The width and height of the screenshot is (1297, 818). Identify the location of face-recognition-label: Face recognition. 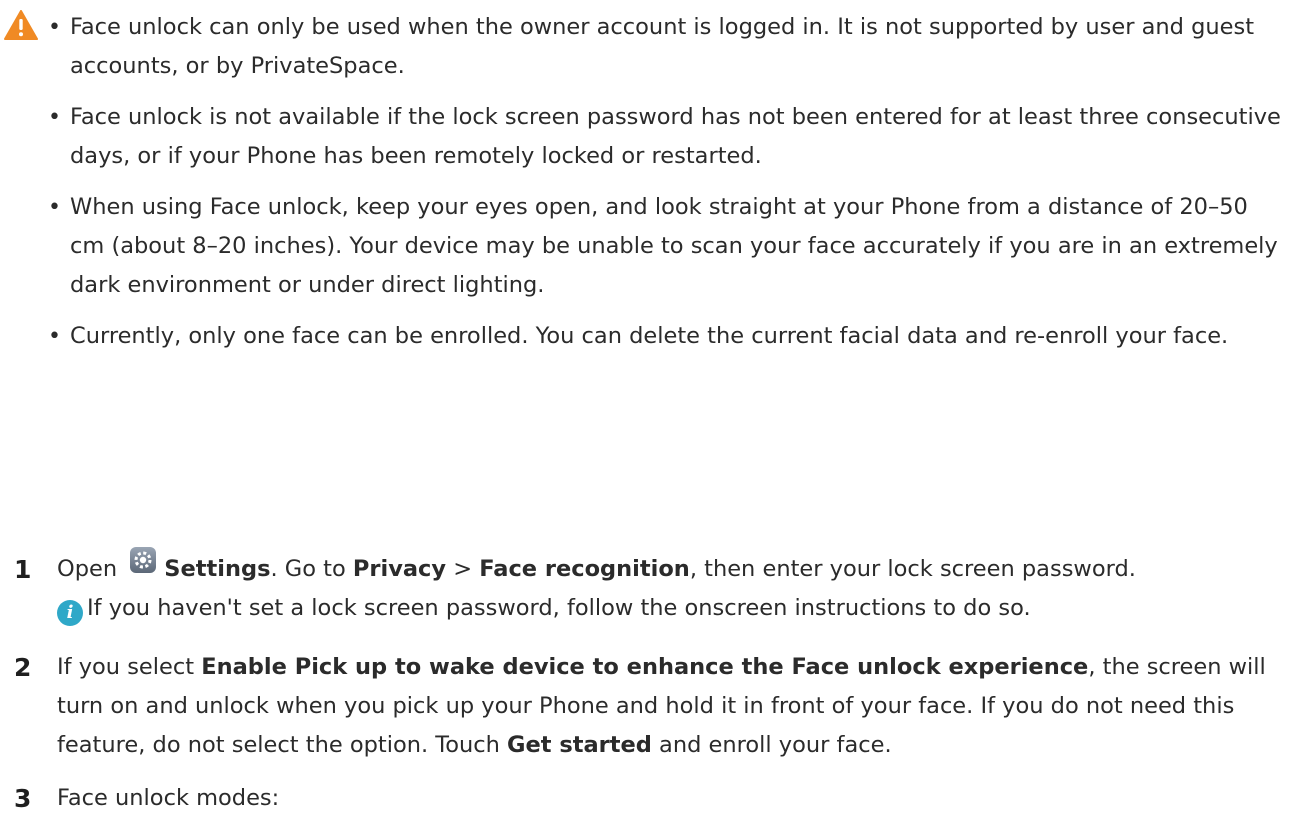
(584, 569).